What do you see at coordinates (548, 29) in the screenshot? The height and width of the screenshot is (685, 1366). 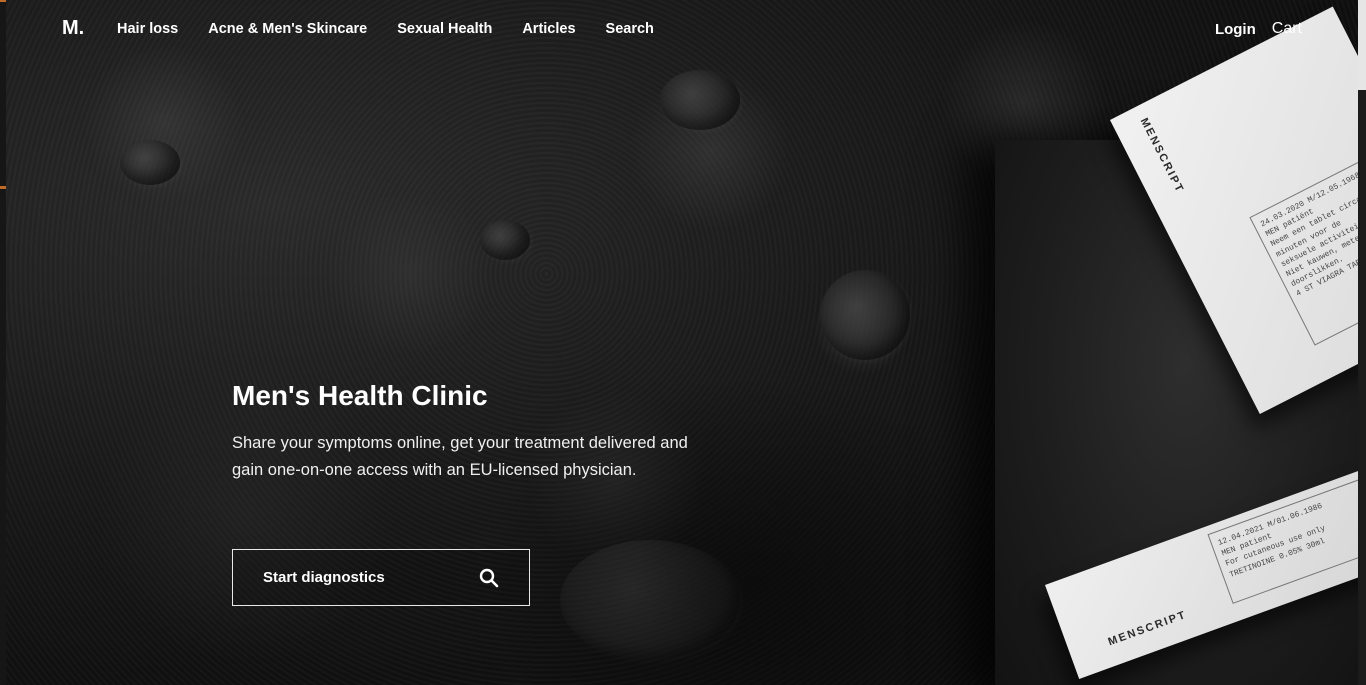 I see `nav-item-articles: Articles` at bounding box center [548, 29].